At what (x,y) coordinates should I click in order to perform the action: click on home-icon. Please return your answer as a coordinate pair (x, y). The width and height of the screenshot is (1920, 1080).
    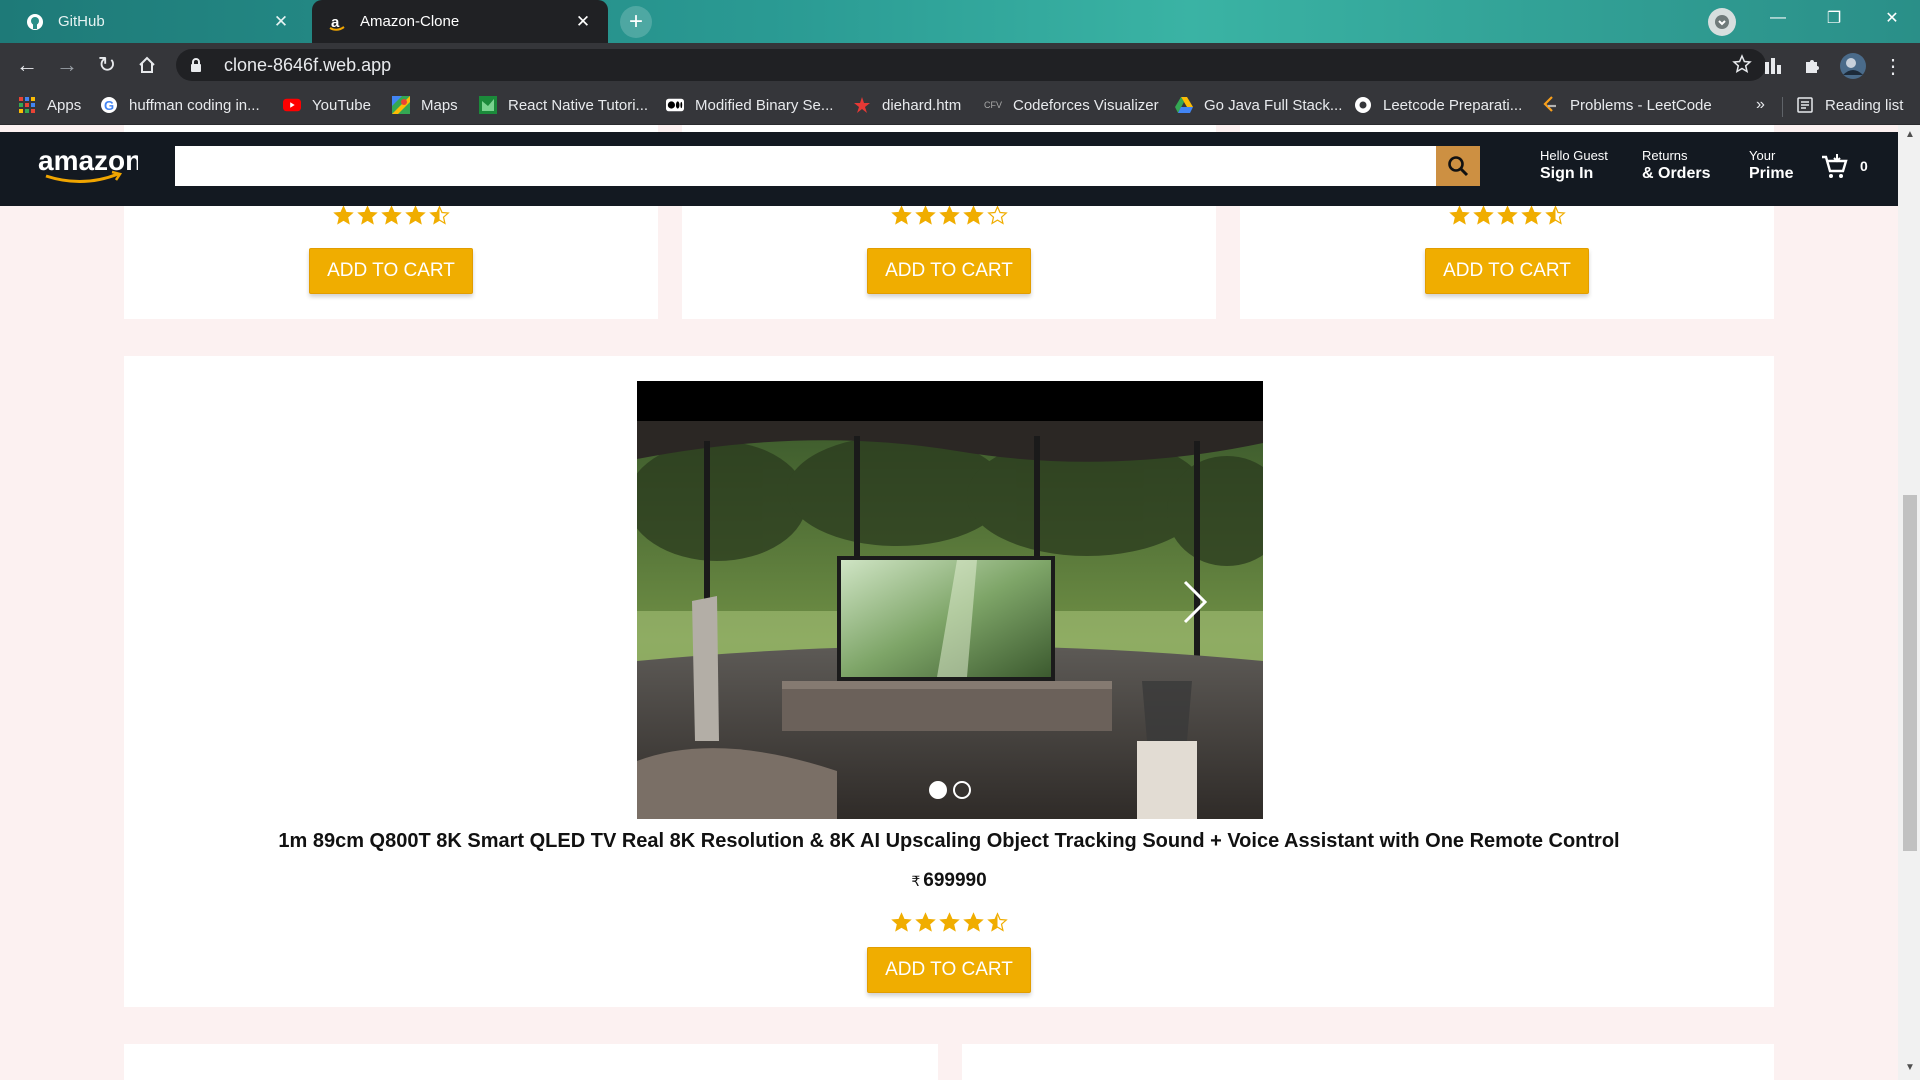
    Looking at the image, I should click on (147, 65).